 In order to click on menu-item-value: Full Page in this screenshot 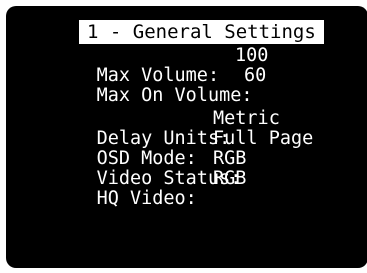, I will do `click(263, 138)`.